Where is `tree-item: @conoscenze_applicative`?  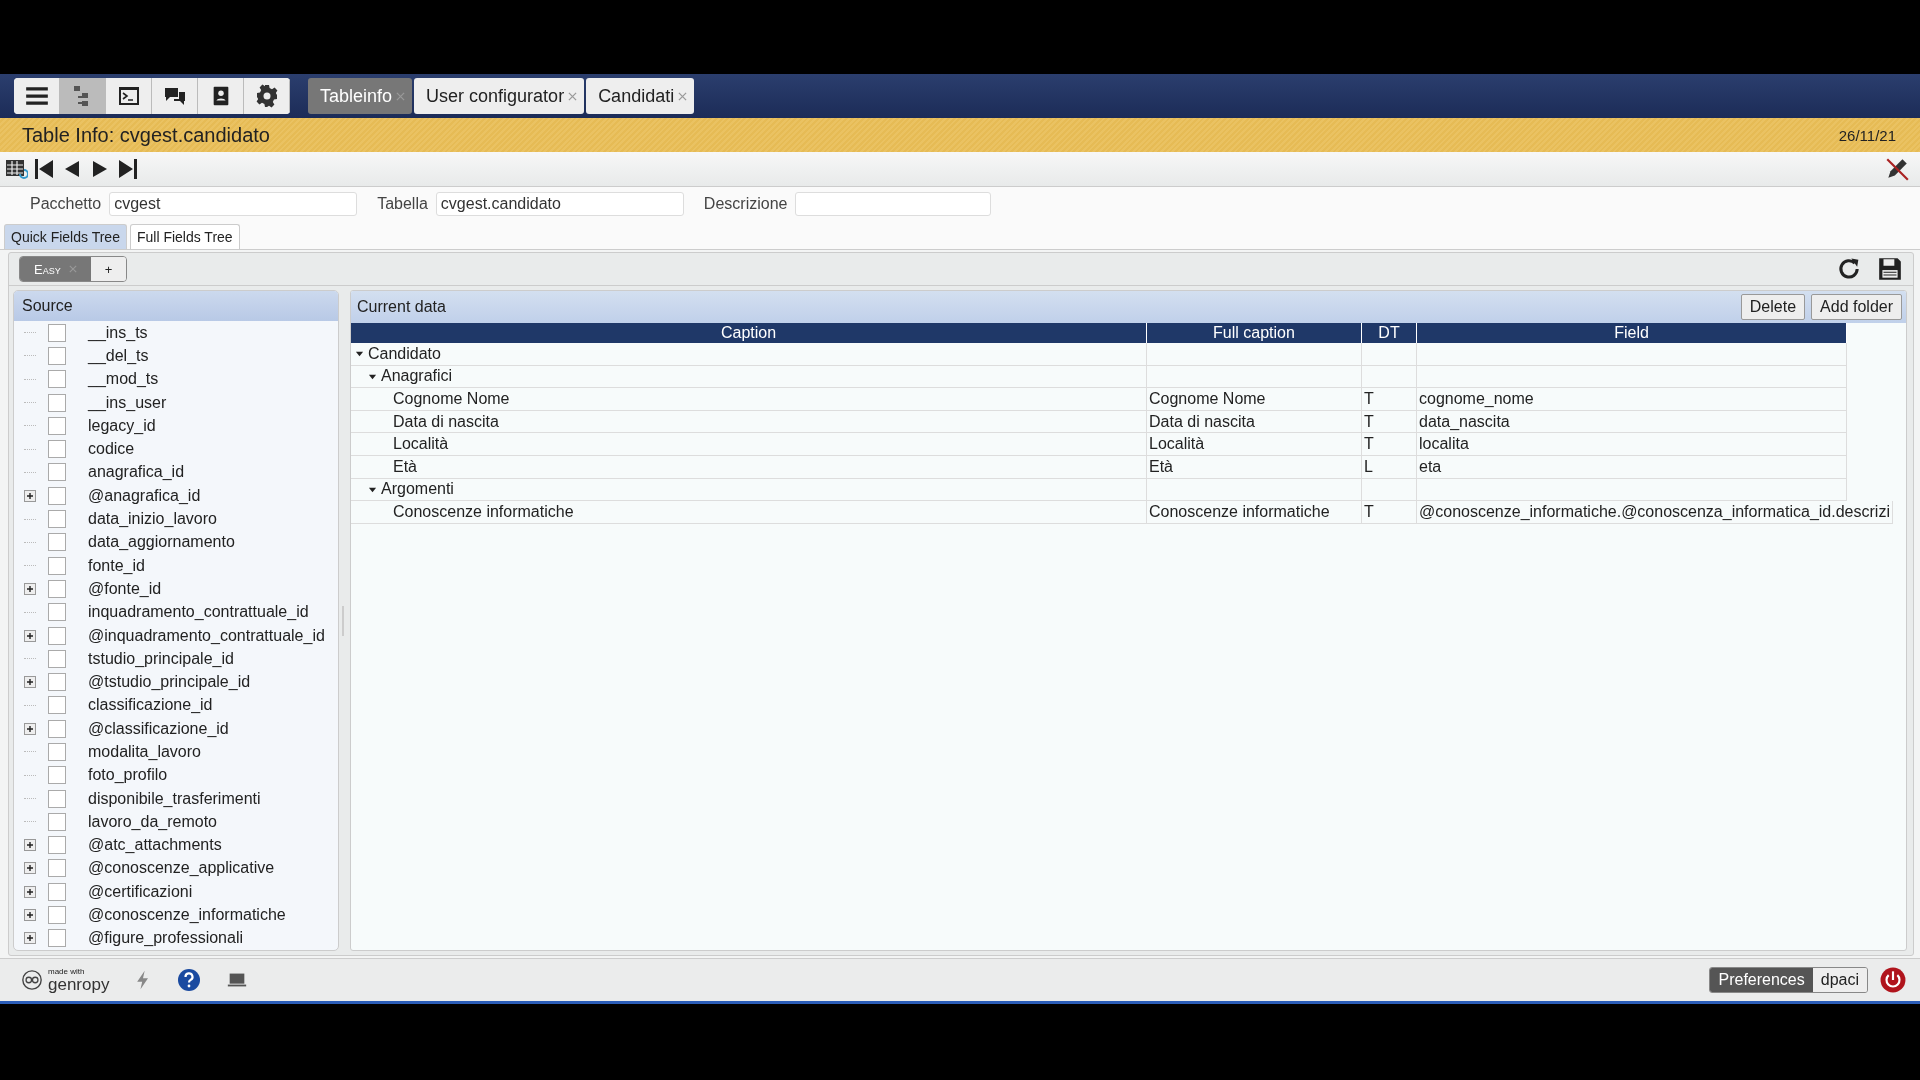
tree-item: @conoscenze_applicative is located at coordinates (181, 868).